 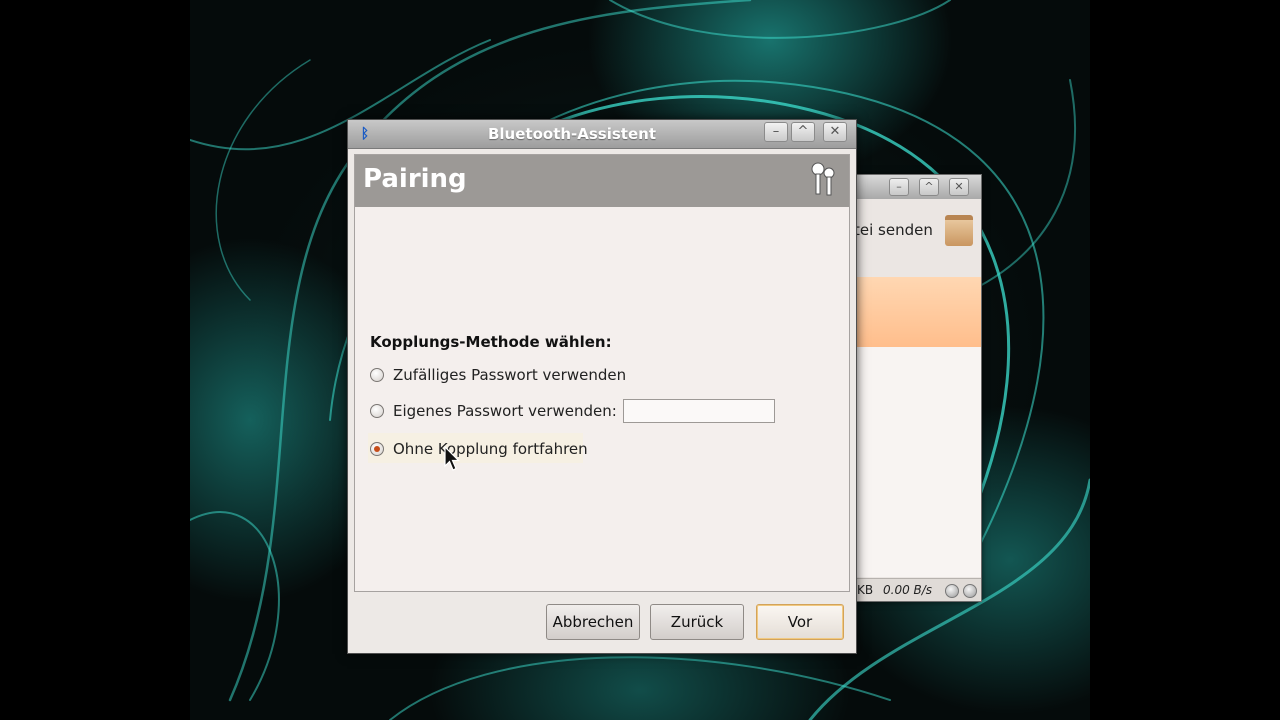 I want to click on keys-icon, so click(x=823, y=179).